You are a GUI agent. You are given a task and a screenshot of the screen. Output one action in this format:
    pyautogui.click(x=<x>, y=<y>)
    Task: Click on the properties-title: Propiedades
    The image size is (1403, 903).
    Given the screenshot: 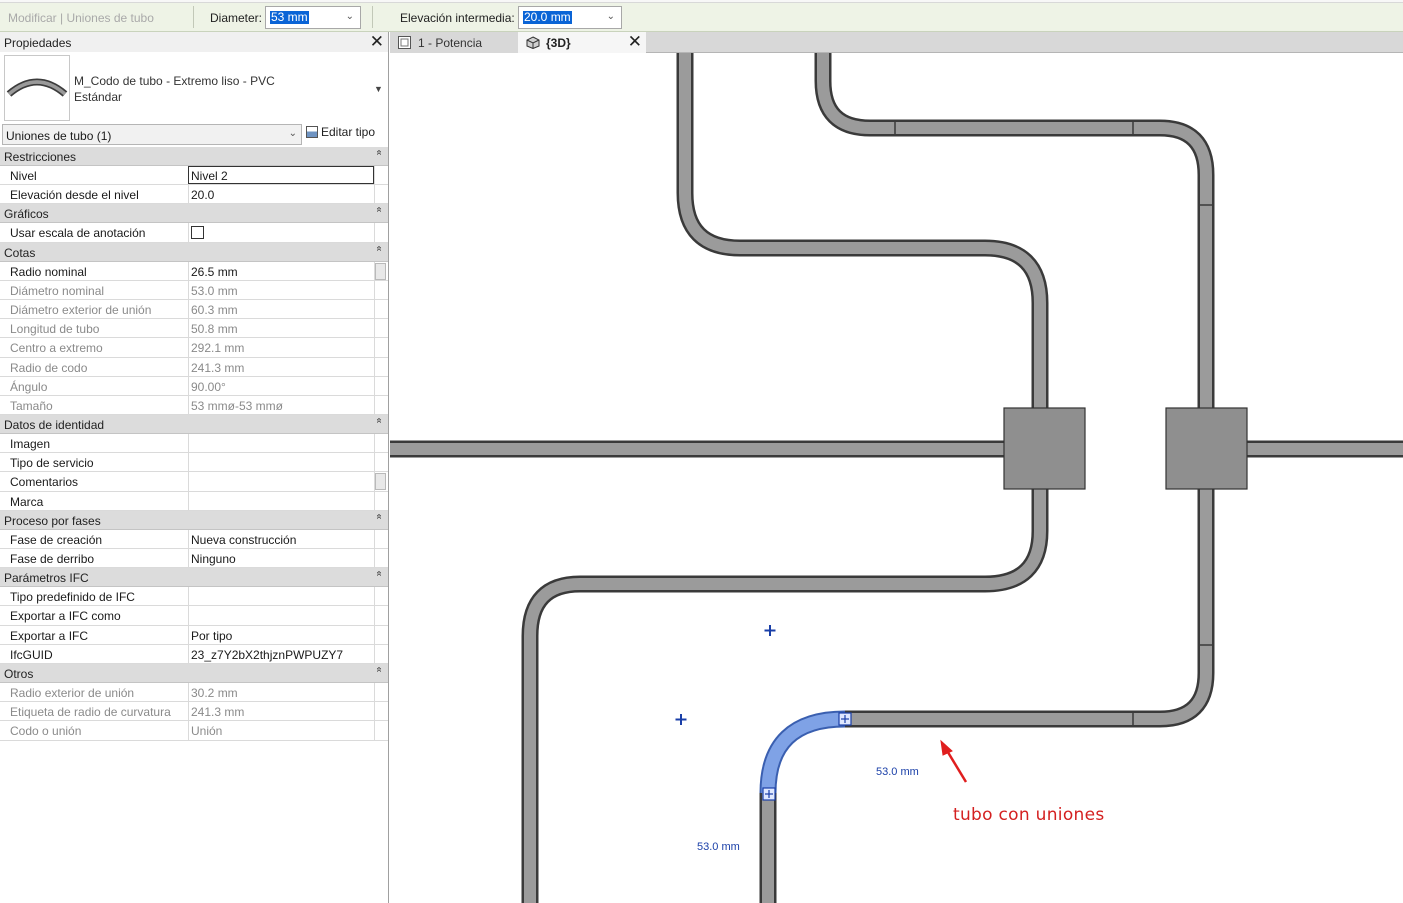 What is the action you would take?
    pyautogui.click(x=38, y=43)
    